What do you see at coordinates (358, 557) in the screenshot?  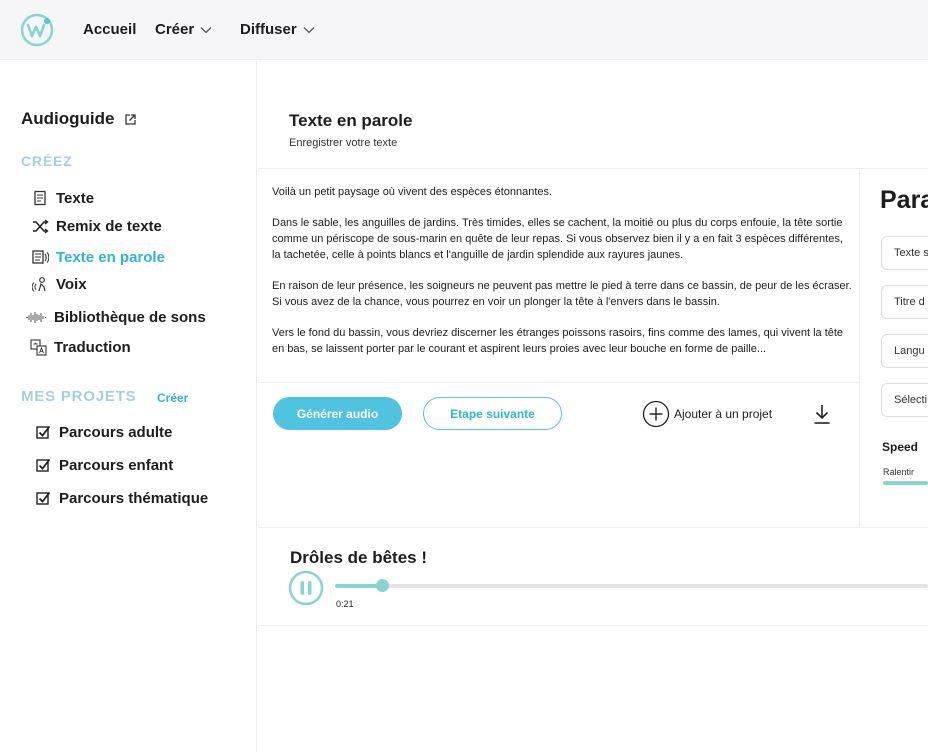 I see `player-title: Drôles de bêtes !` at bounding box center [358, 557].